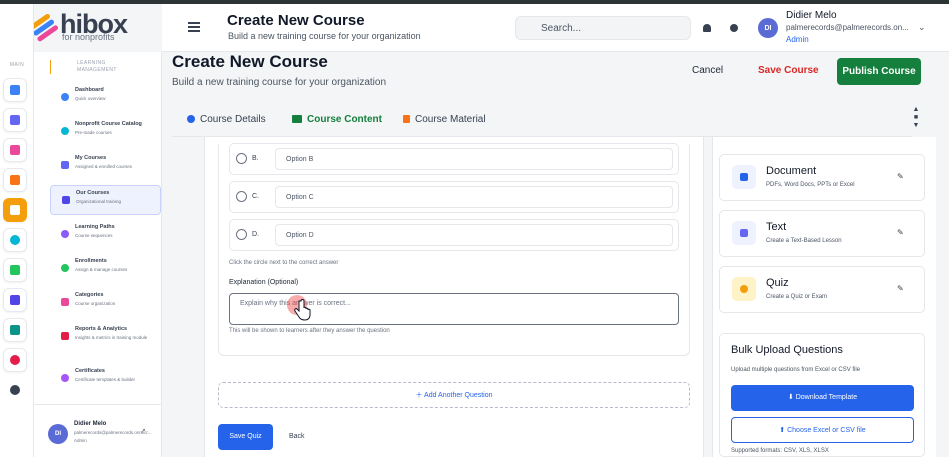  Describe the element at coordinates (15, 270) in the screenshot. I see `network-icon` at that location.